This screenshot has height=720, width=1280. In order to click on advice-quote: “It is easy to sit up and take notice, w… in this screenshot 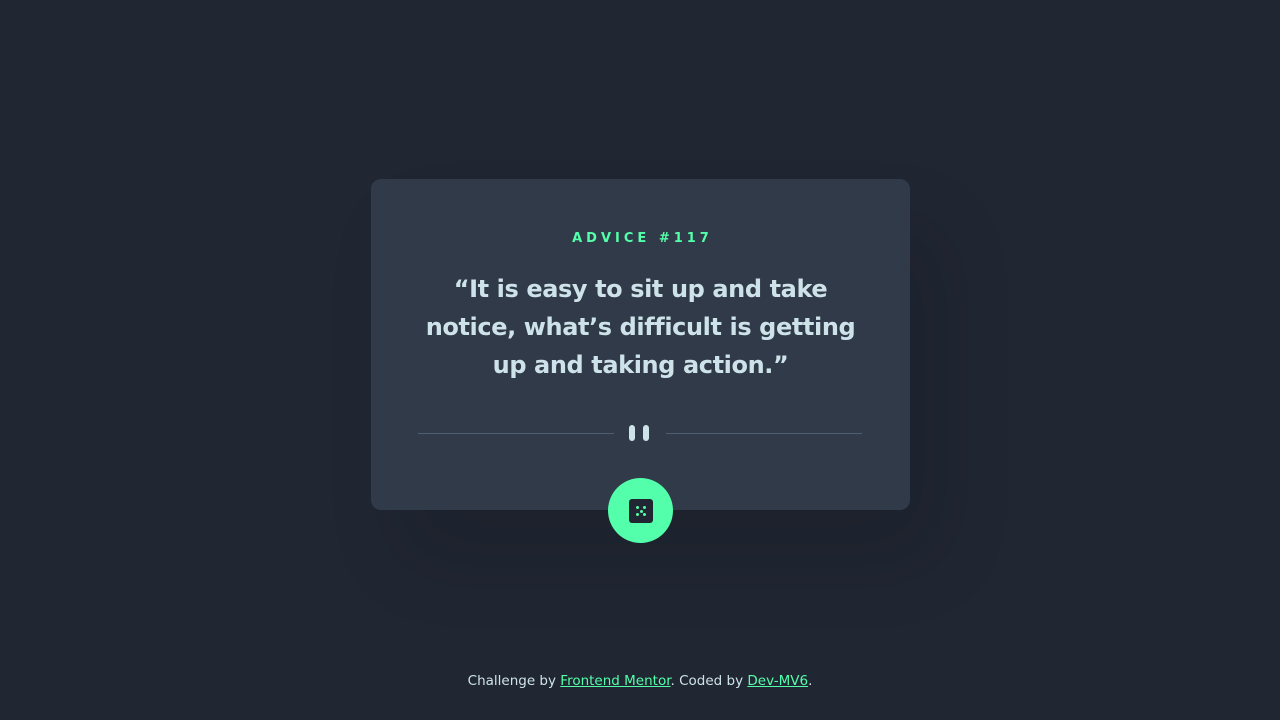, I will do `click(640, 327)`.